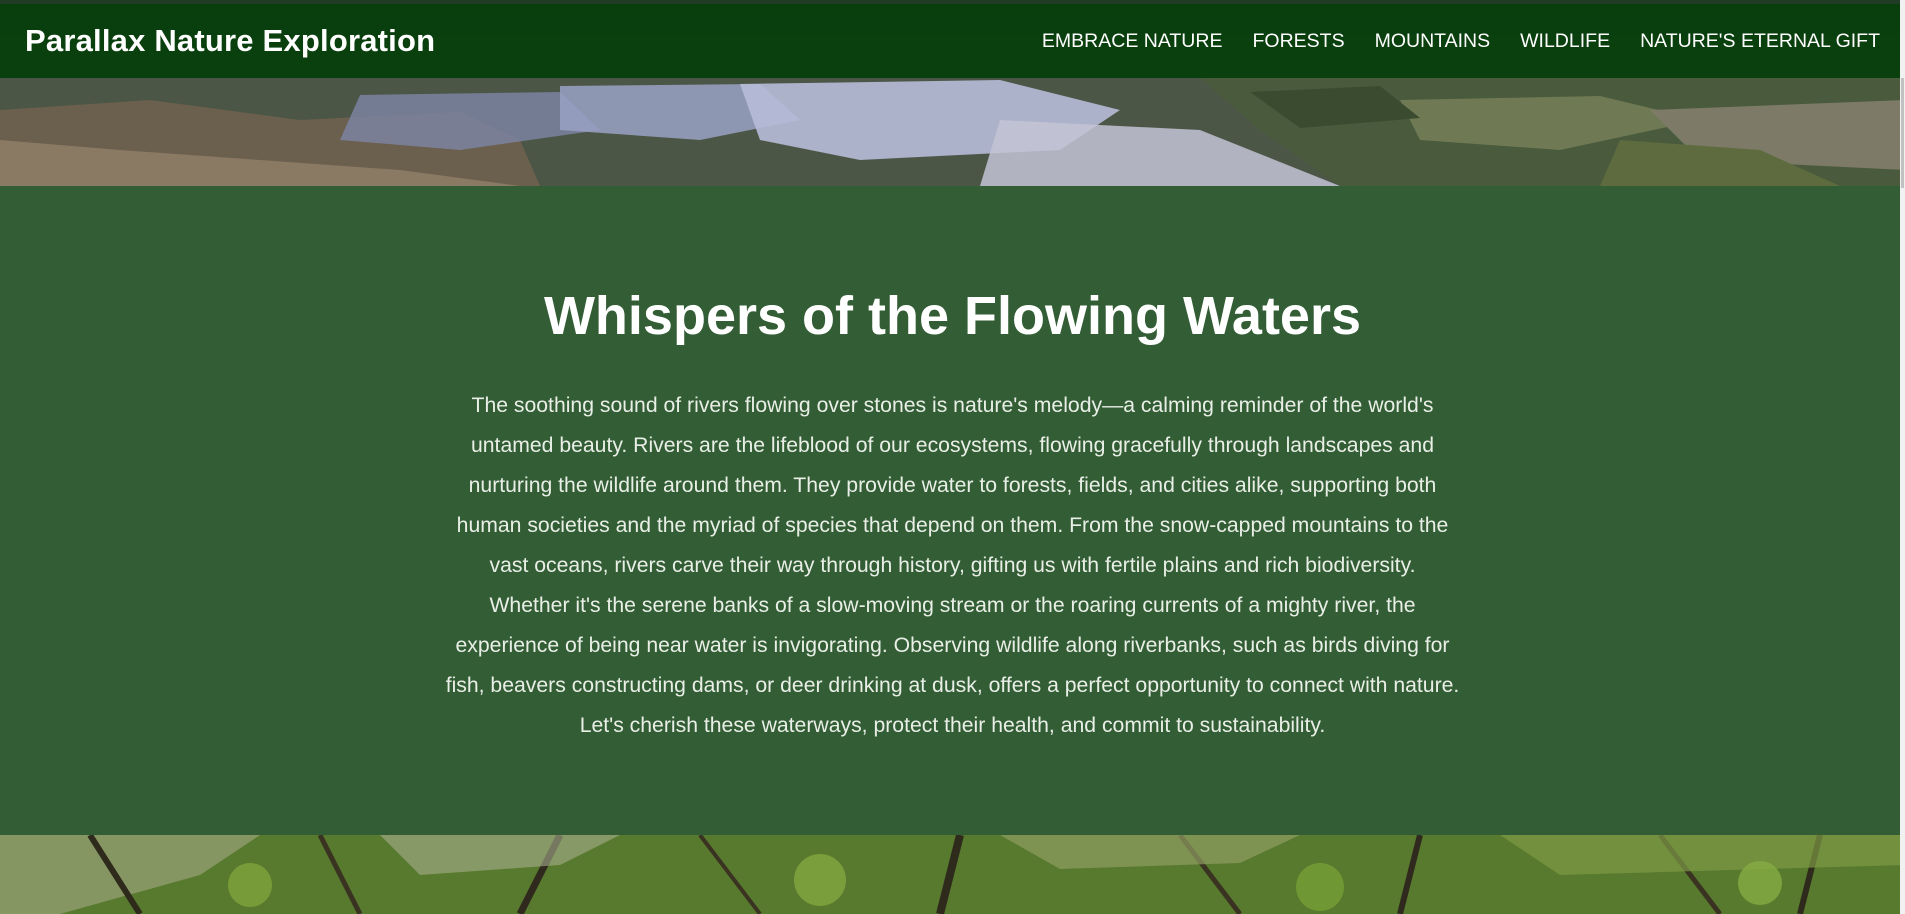 The image size is (1905, 914). I want to click on section-title: Whispers of the Flowing Waters, so click(952, 316).